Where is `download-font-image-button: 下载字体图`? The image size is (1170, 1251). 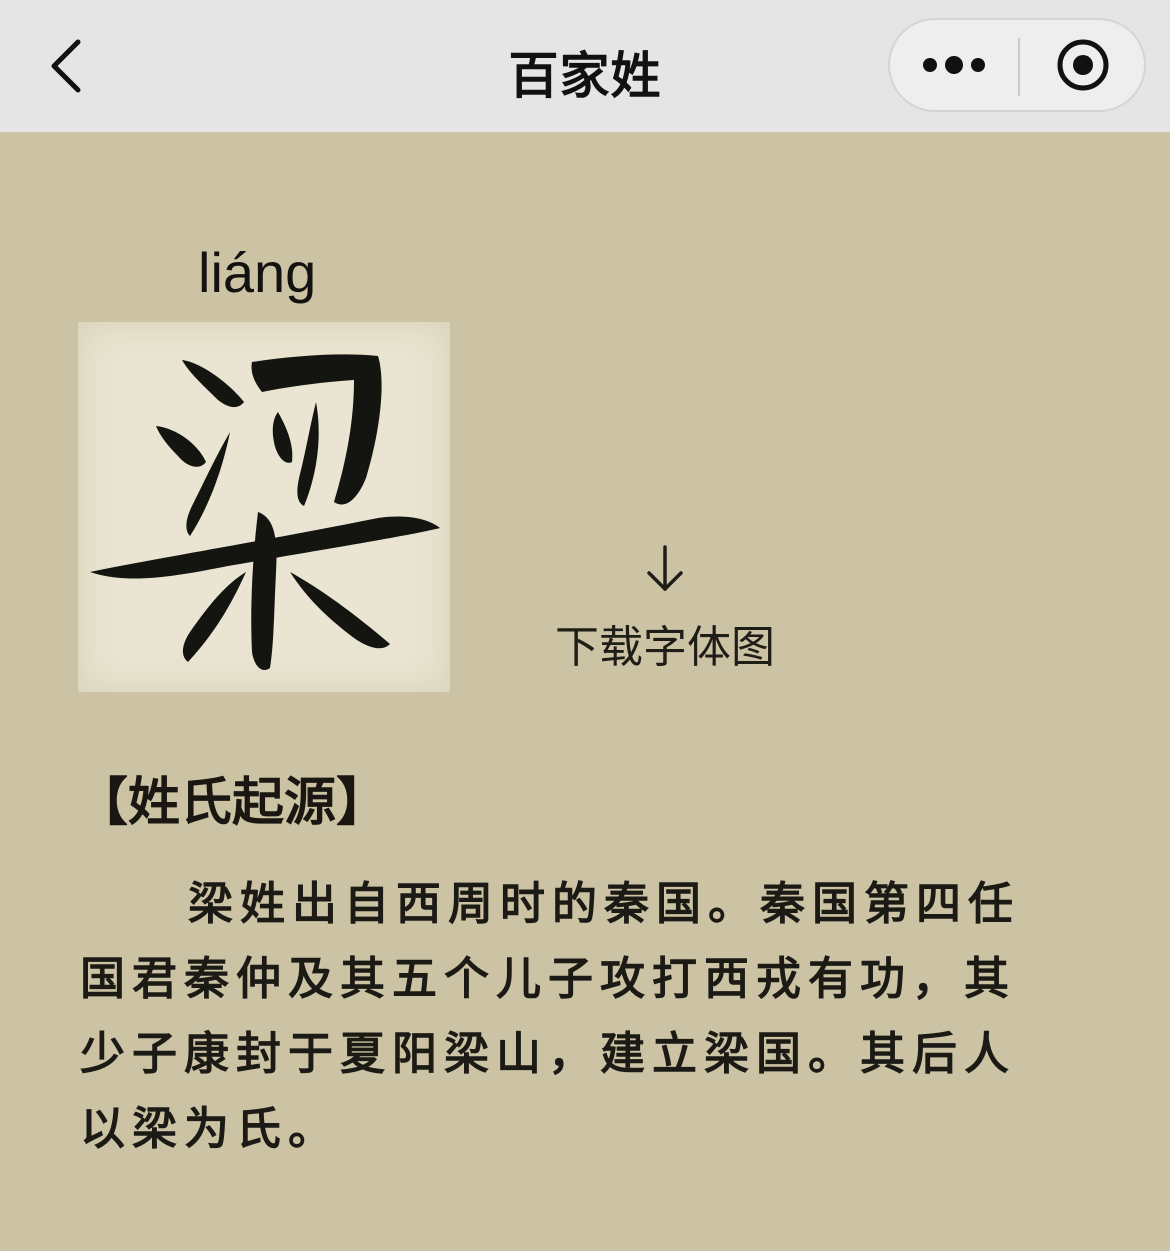
download-font-image-button: 下载字体图 is located at coordinates (665, 620).